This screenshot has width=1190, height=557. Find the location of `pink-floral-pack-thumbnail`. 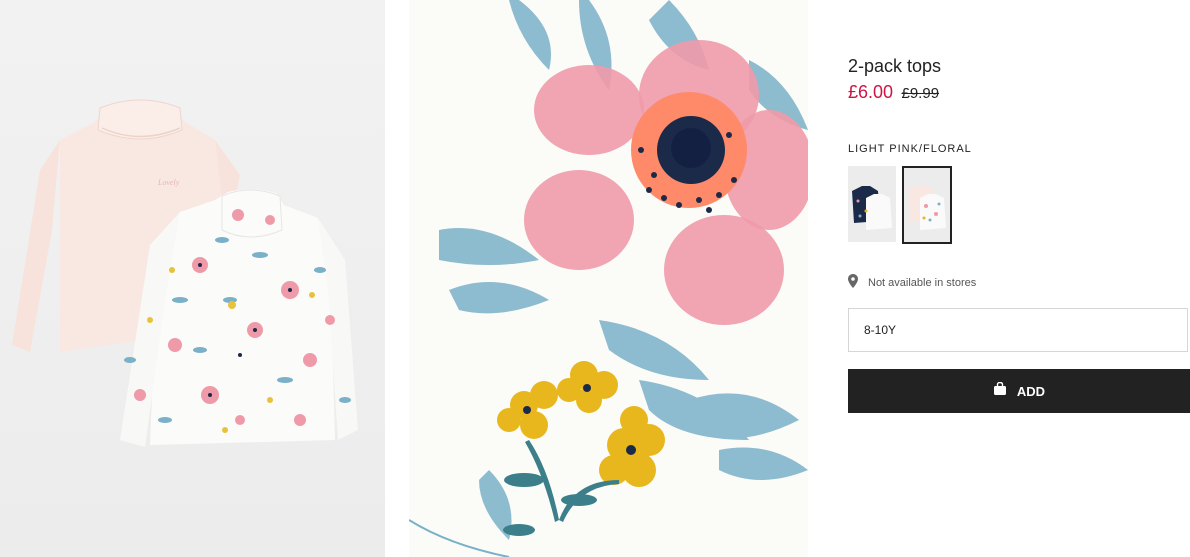

pink-floral-pack-thumbnail is located at coordinates (927, 205).